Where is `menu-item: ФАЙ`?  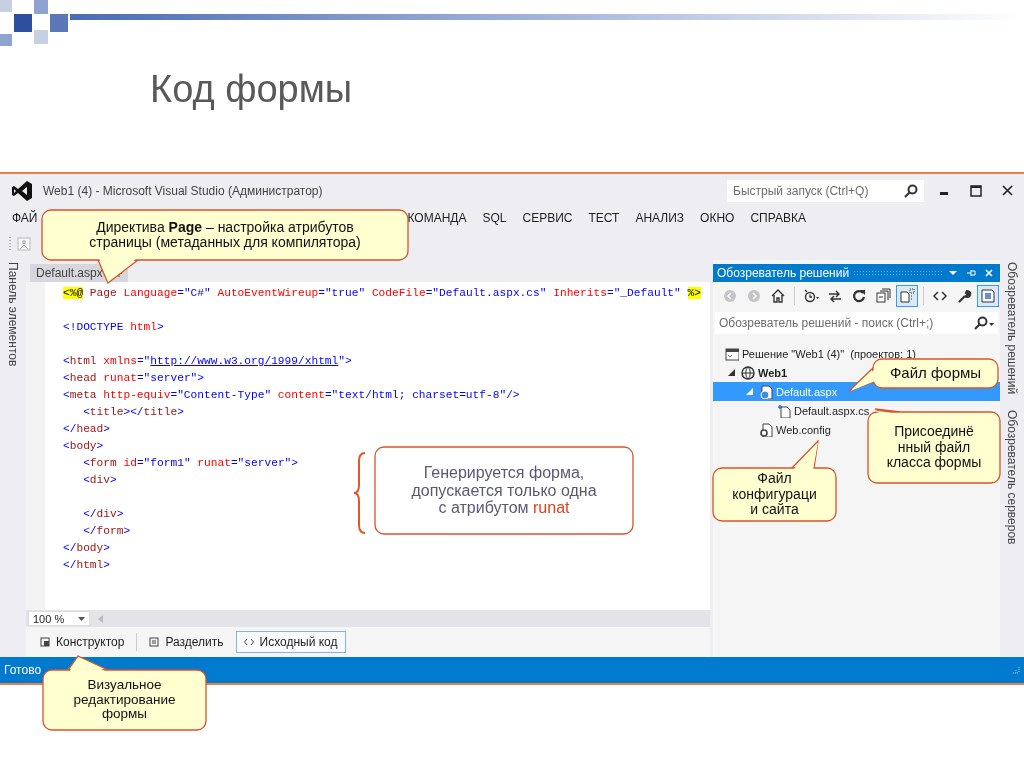 menu-item: ФАЙ is located at coordinates (25, 217).